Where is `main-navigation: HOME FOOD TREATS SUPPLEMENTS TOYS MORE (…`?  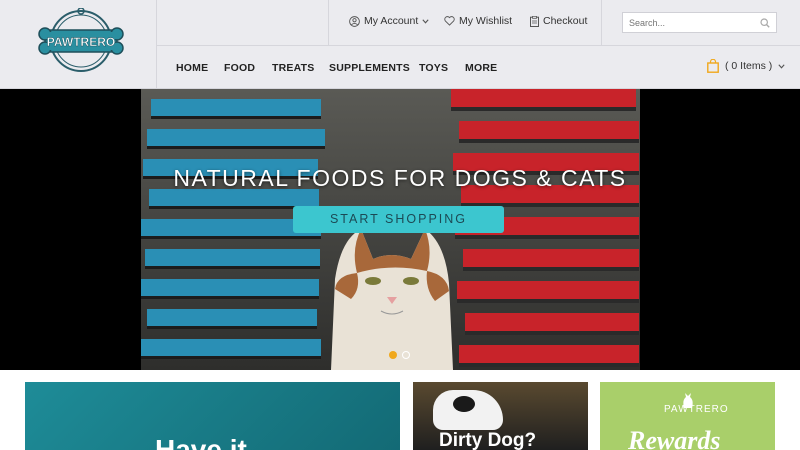
main-navigation: HOME FOOD TREATS SUPPLEMENTS TOYS MORE (… is located at coordinates (478, 68).